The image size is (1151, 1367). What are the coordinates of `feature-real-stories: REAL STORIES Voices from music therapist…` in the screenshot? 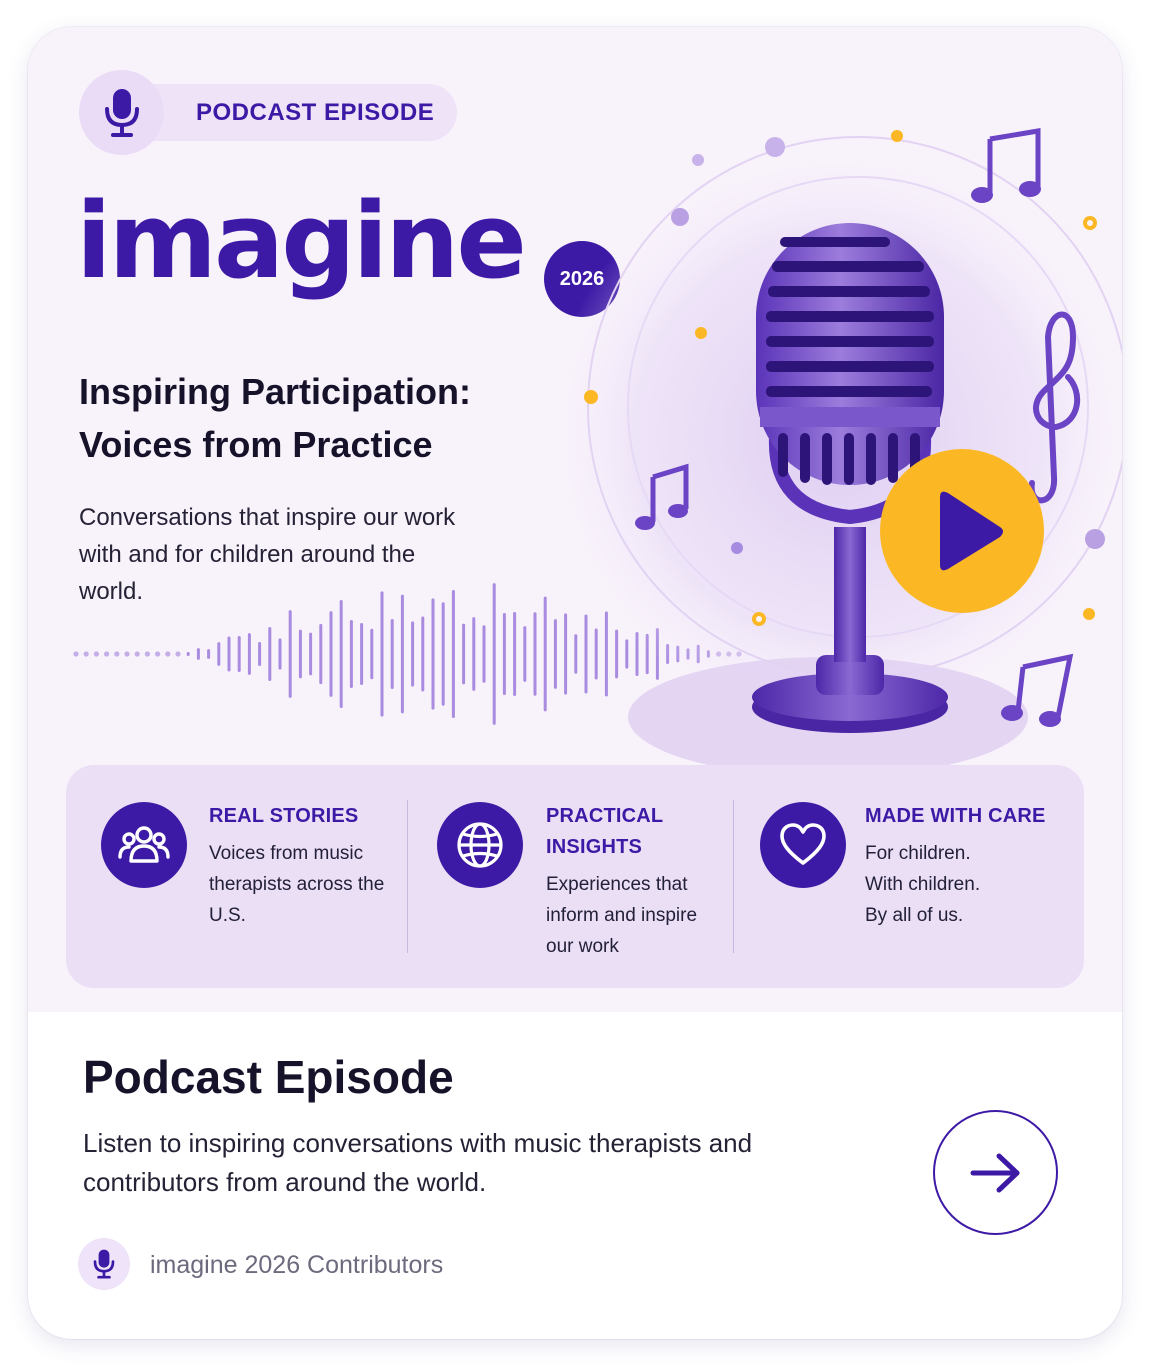 It's located at (236, 876).